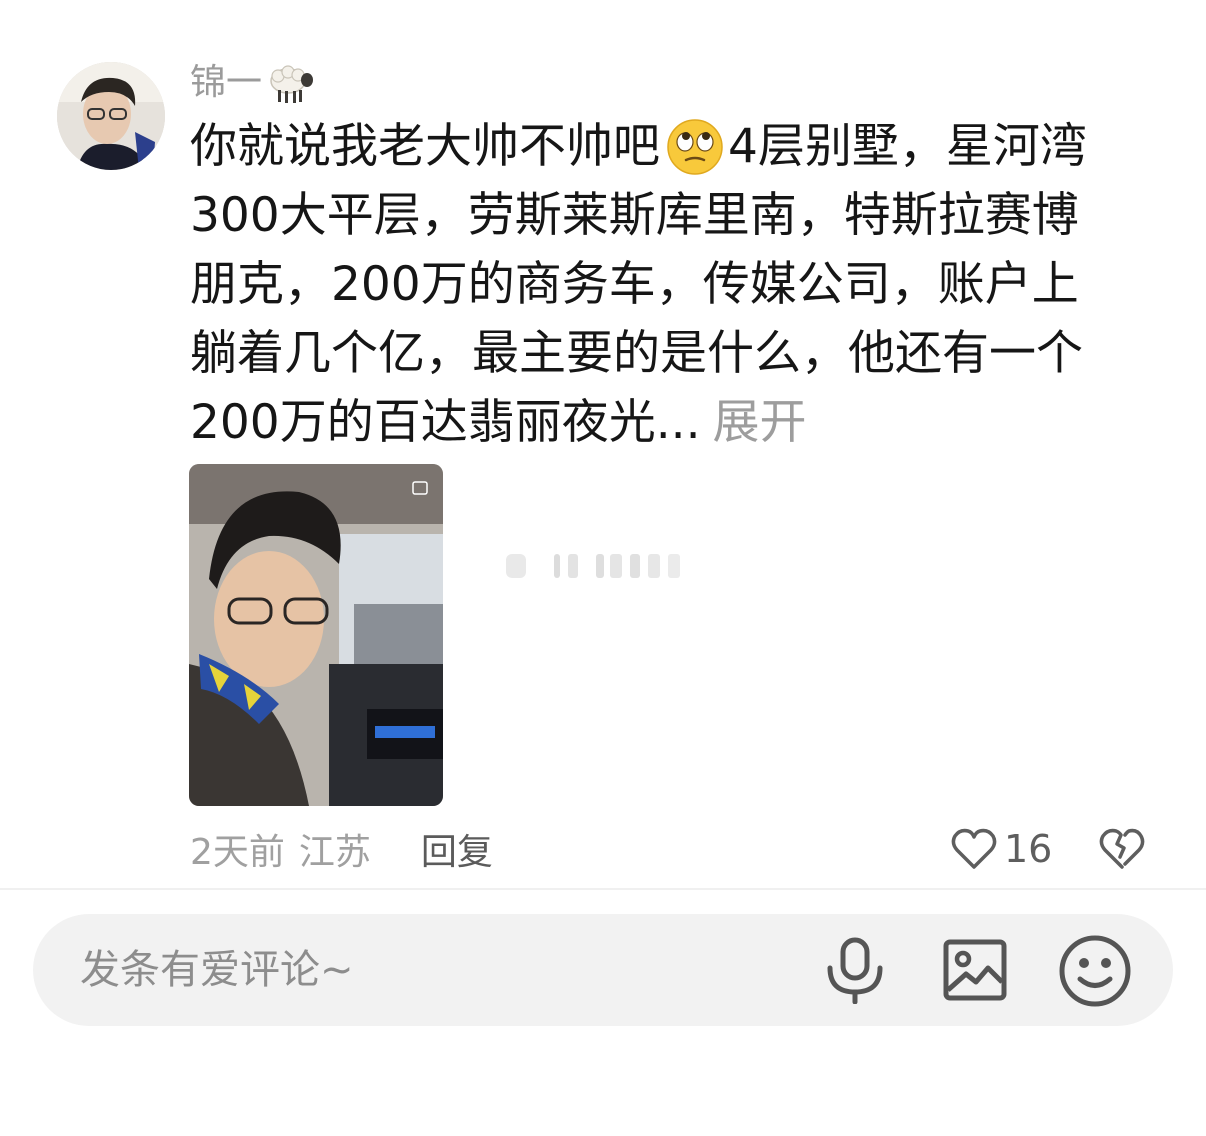 Image resolution: width=1206 pixels, height=1136 pixels. I want to click on dislike-button, so click(1122, 849).